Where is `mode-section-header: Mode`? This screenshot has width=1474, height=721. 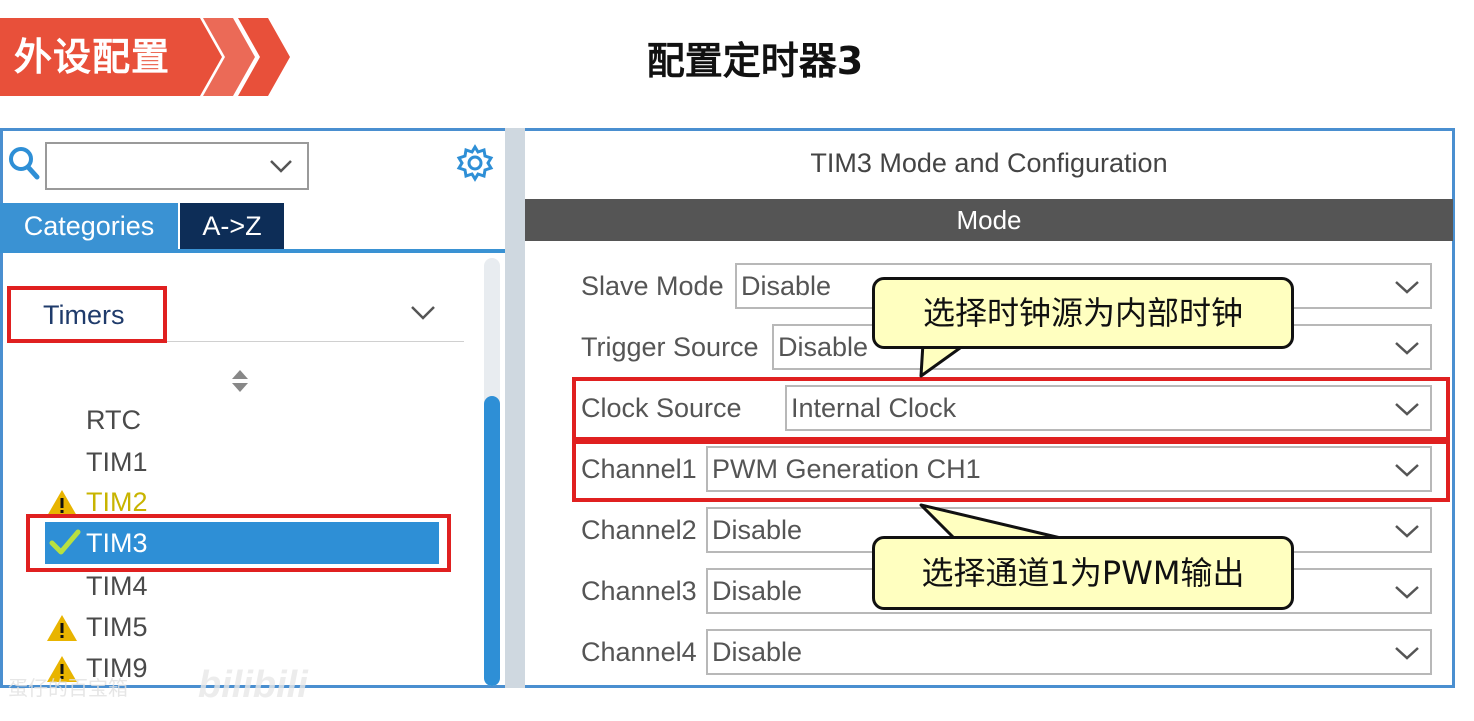 mode-section-header: Mode is located at coordinates (989, 220).